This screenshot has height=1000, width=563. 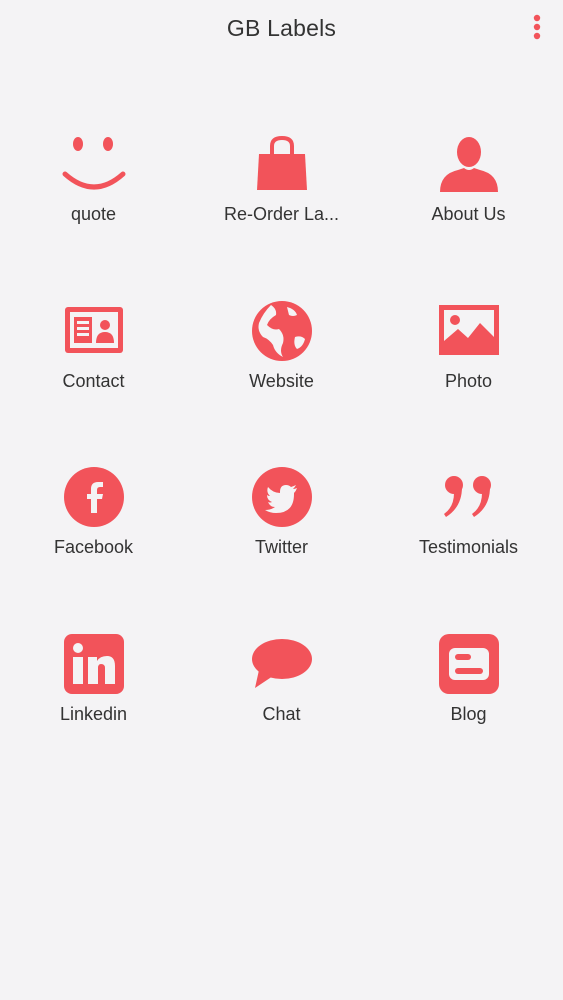 I want to click on tile-testimonials: Testimonials, so click(x=468, y=532).